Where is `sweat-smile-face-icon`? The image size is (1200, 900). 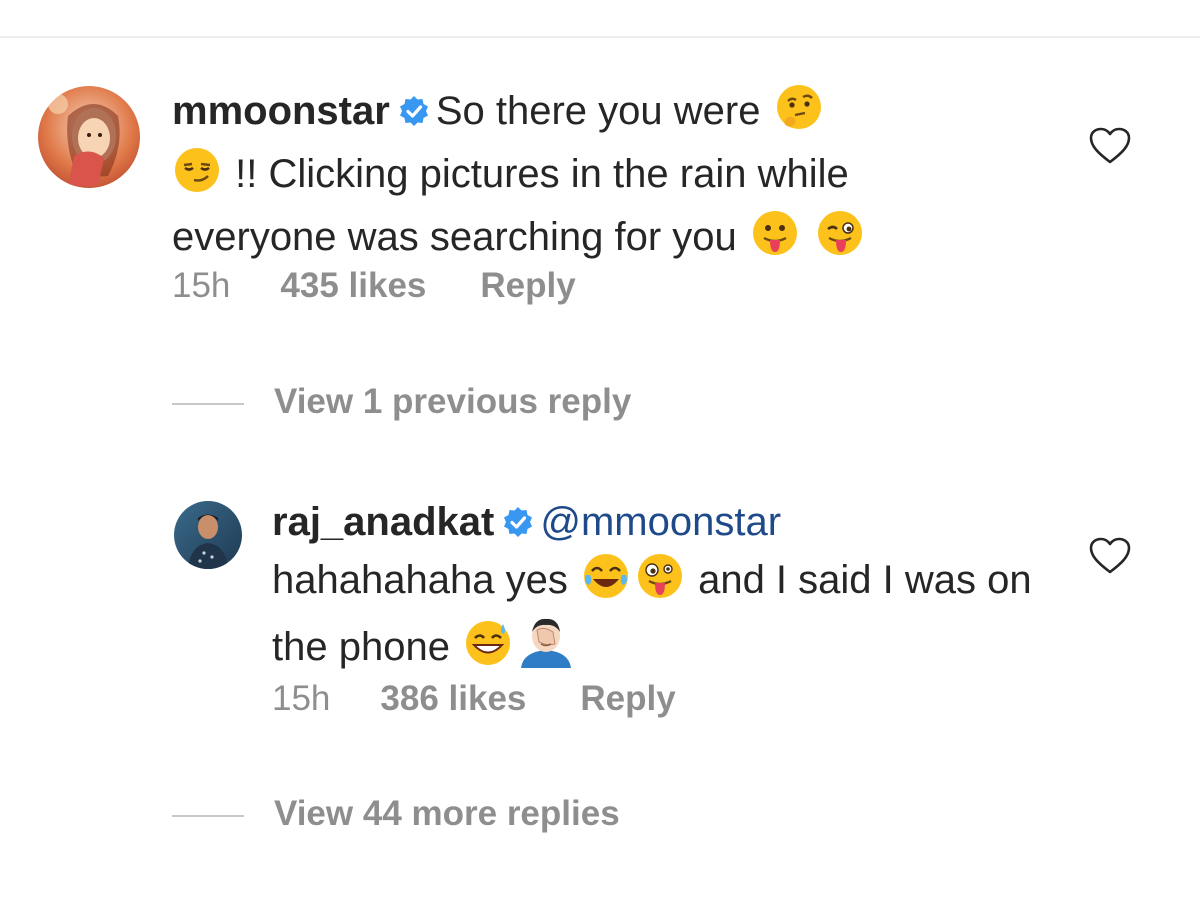
sweat-smile-face-icon is located at coordinates (488, 649).